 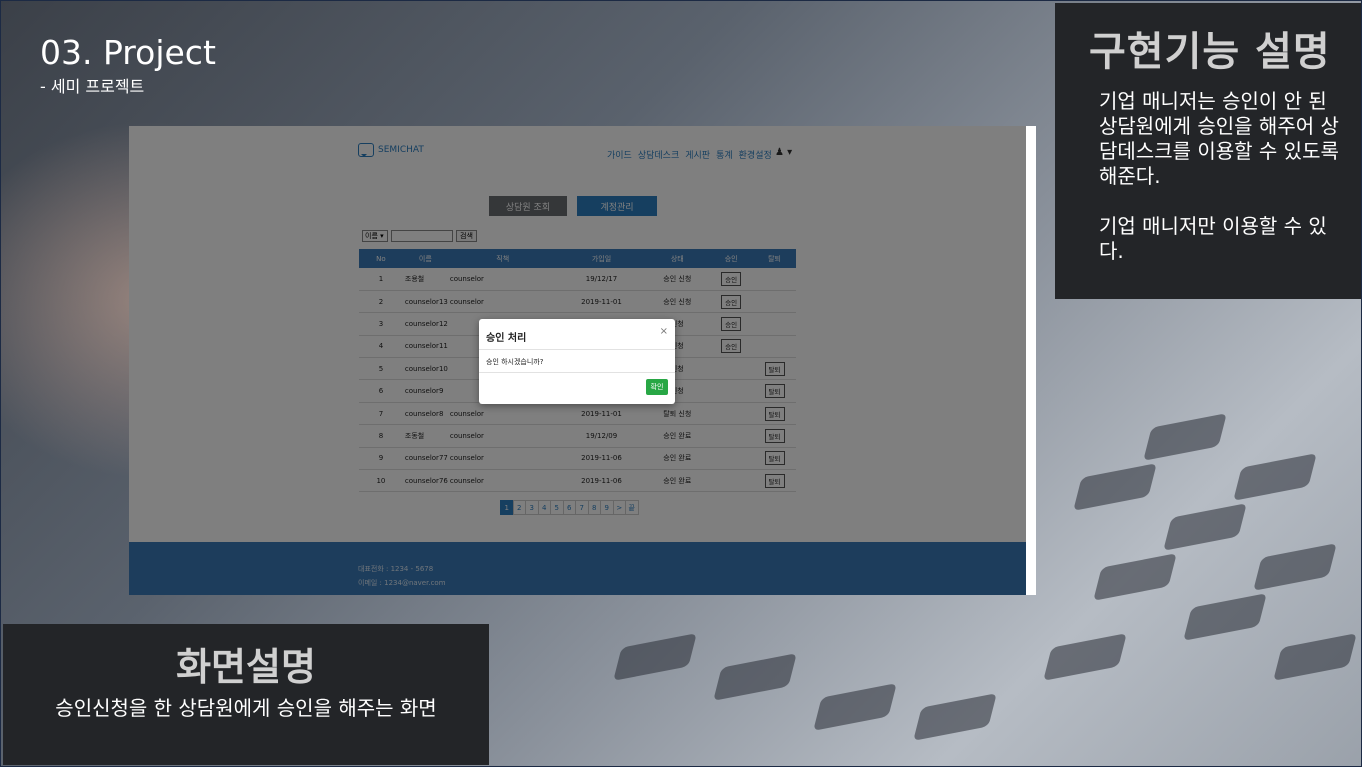 What do you see at coordinates (506, 338) in the screenshot?
I see `modal-title: 승인 처리` at bounding box center [506, 338].